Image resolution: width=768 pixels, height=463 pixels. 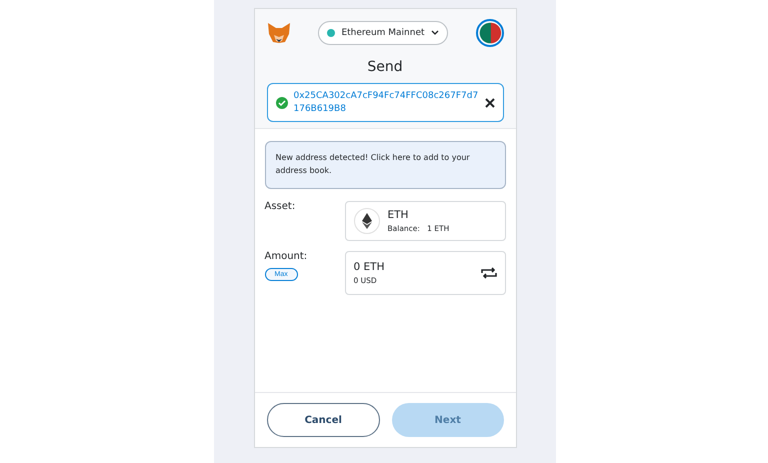 I want to click on ether-icon, so click(x=367, y=221).